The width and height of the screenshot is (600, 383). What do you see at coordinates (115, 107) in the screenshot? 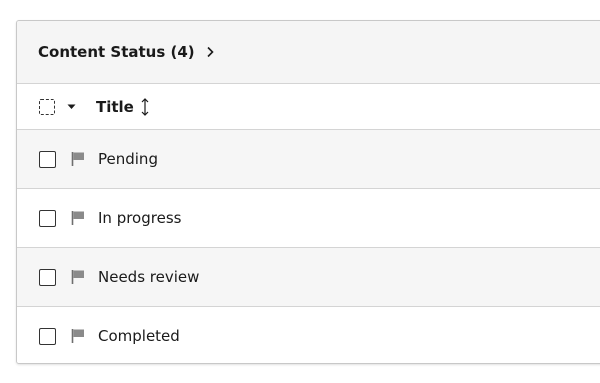
I see `title-column-header: Title` at bounding box center [115, 107].